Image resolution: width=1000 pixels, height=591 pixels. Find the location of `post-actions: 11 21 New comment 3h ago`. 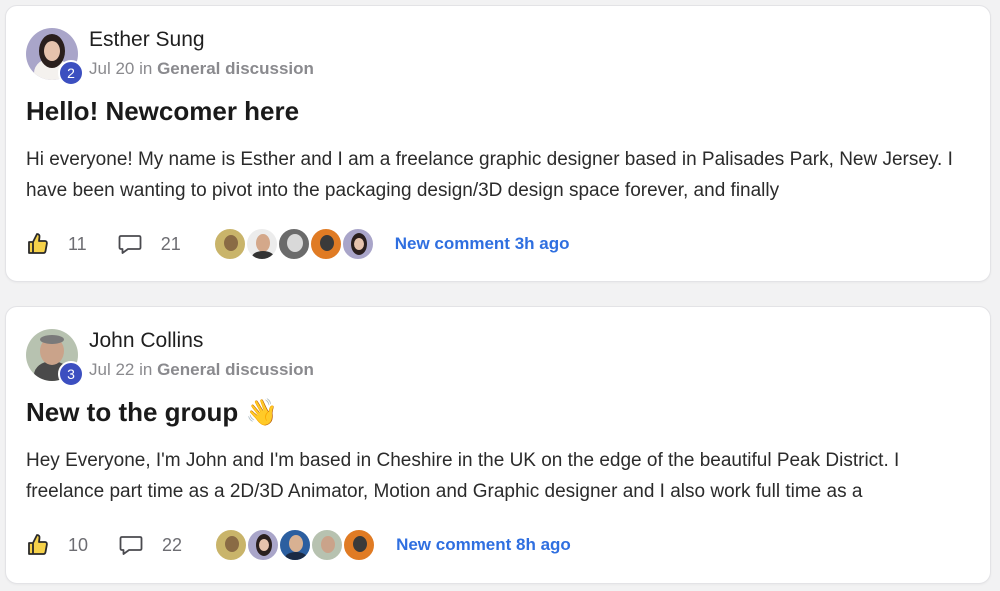

post-actions: 11 21 New comment 3h ago is located at coordinates (297, 244).